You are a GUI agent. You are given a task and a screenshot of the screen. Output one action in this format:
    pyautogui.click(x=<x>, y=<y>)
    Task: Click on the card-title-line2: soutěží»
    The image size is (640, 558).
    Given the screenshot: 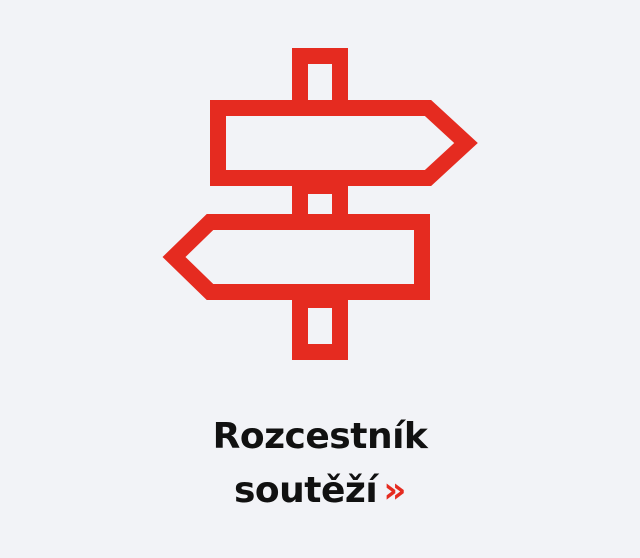 What is the action you would take?
    pyautogui.click(x=320, y=491)
    